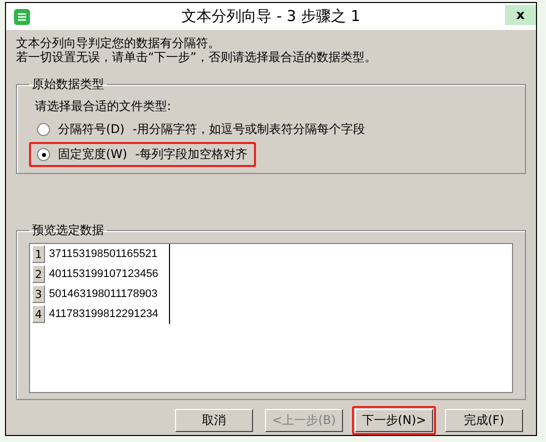 This screenshot has width=546, height=442. What do you see at coordinates (197, 57) in the screenshot?
I see `instruction-text: 若一切设置无误，请单击“下一步”，否则请选择最合适的数据类型。` at bounding box center [197, 57].